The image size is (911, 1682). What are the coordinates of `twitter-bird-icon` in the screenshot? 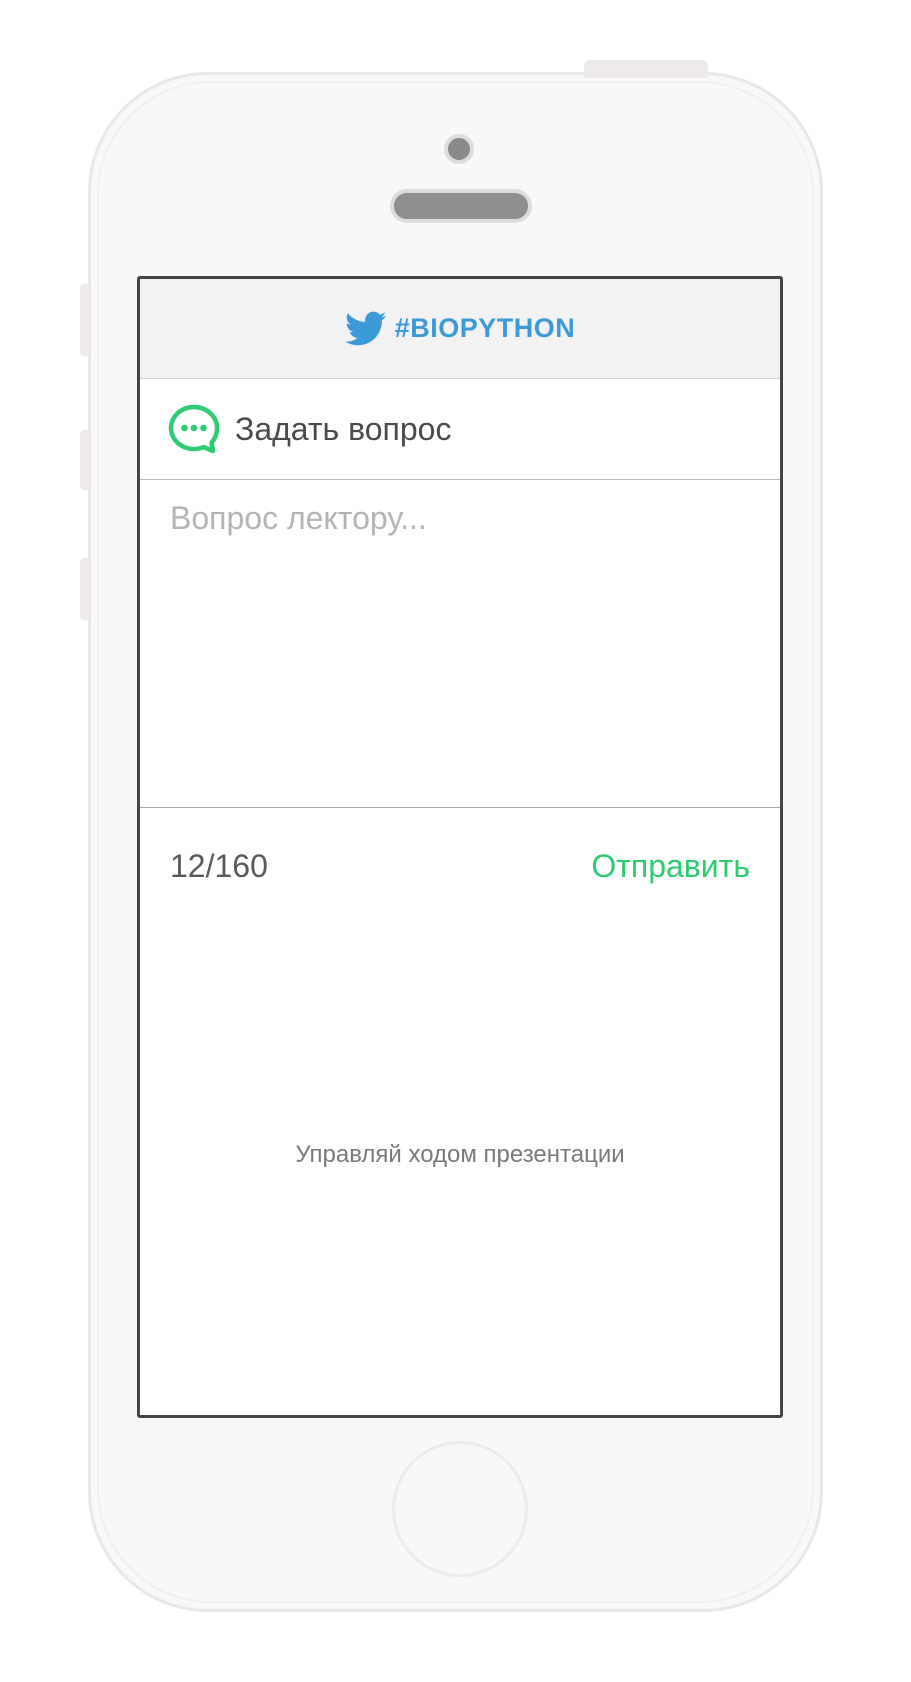 It's located at (365, 328).